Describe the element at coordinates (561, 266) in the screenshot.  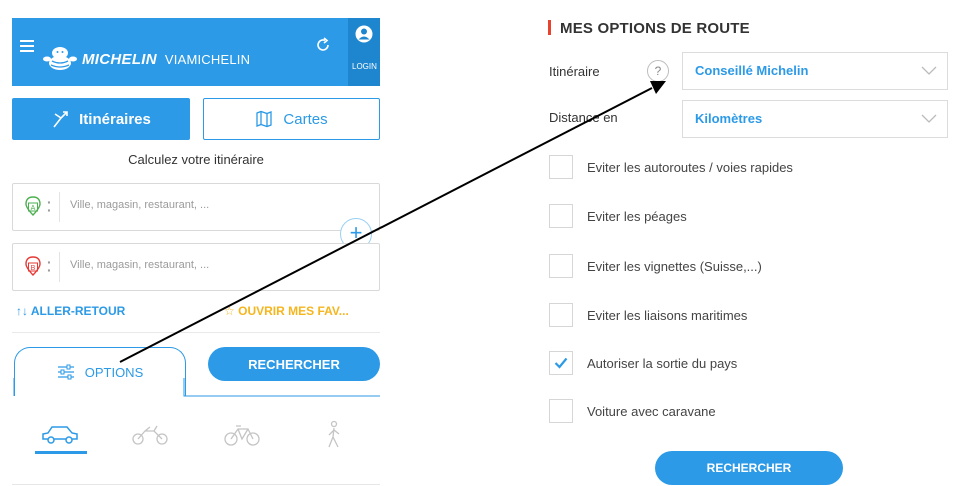
I see `checkbox-avoid-vignettes` at that location.